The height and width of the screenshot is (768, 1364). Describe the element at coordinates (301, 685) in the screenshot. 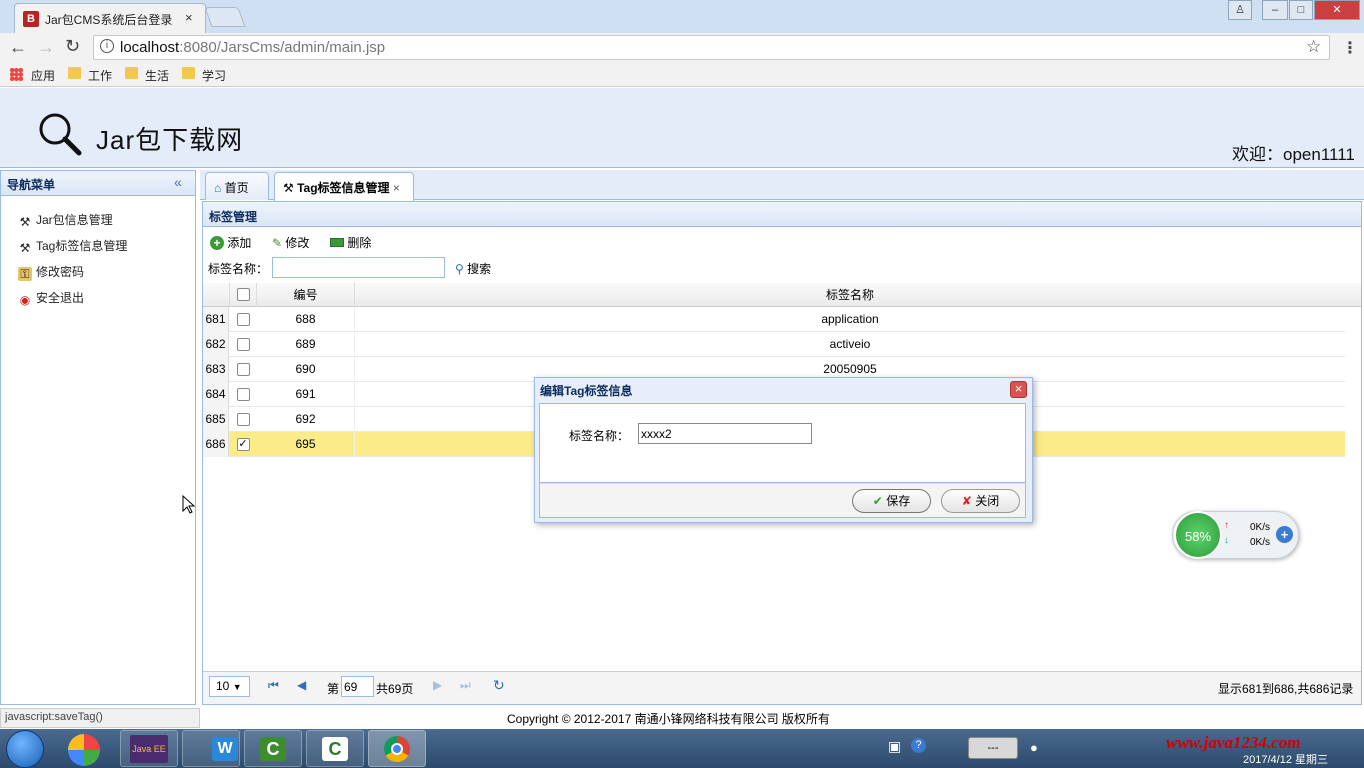

I see `prev-page-icon: ◀` at that location.